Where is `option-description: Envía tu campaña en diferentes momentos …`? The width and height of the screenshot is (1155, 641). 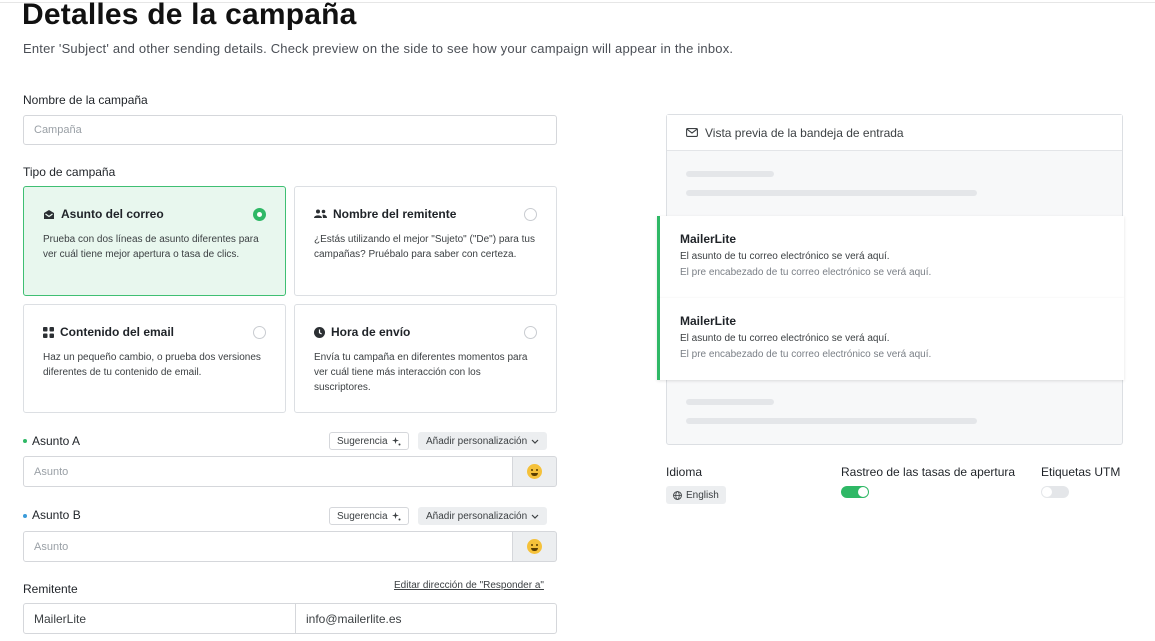 option-description: Envía tu campaña en diferentes momentos … is located at coordinates (421, 372).